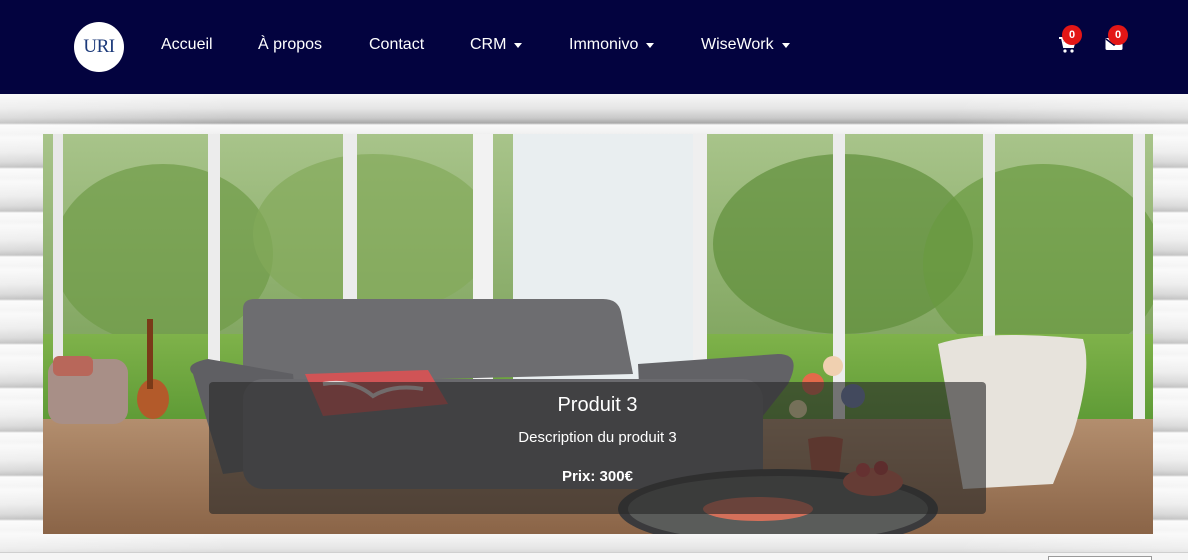 The image size is (1188, 560). I want to click on bottom-partial-element, so click(1100, 558).